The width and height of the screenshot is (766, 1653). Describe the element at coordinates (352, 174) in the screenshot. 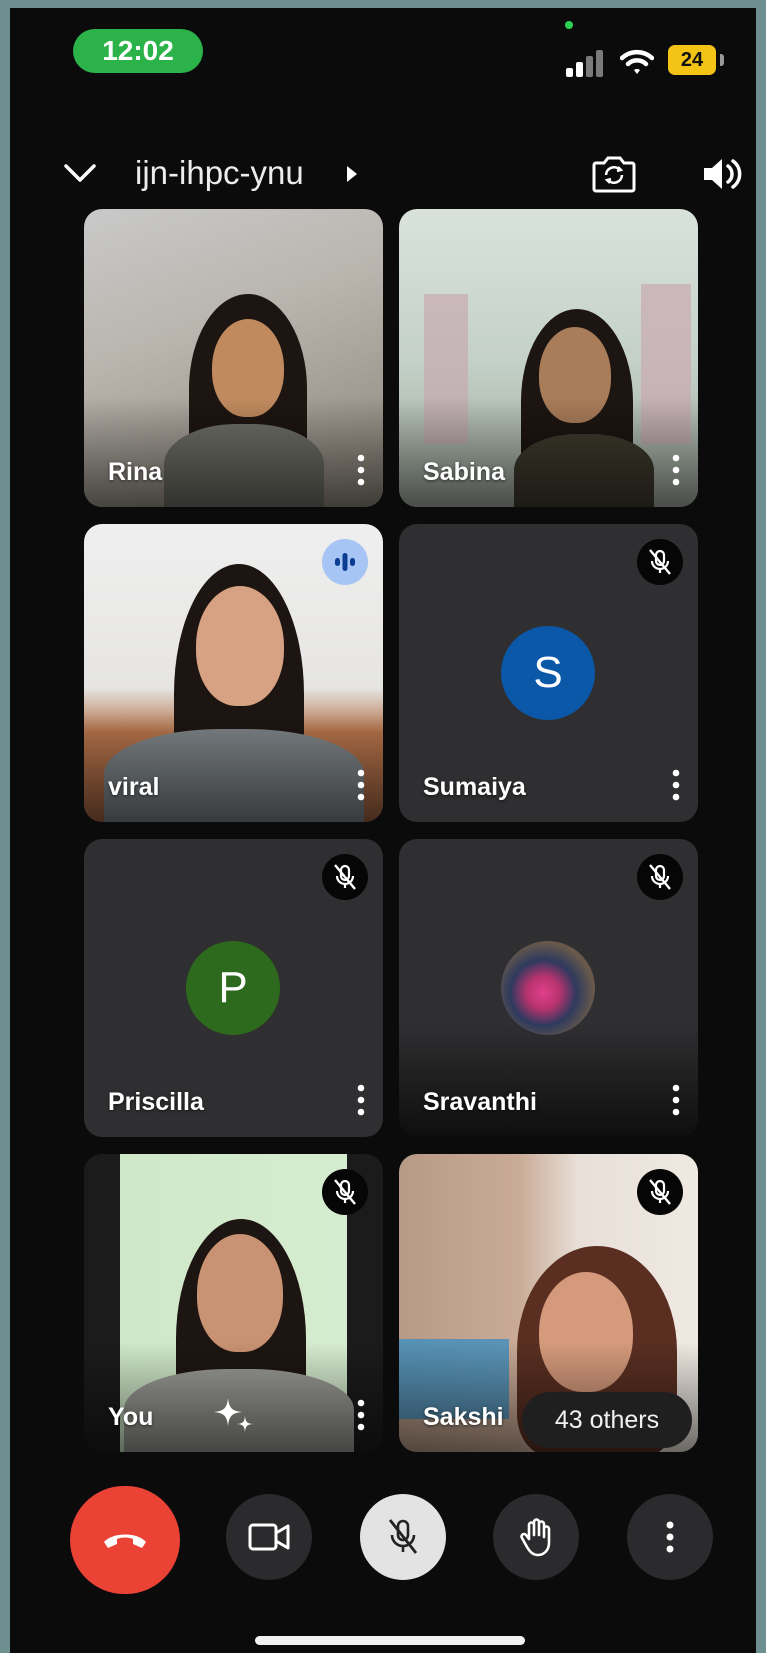

I see `caret-right-icon` at that location.